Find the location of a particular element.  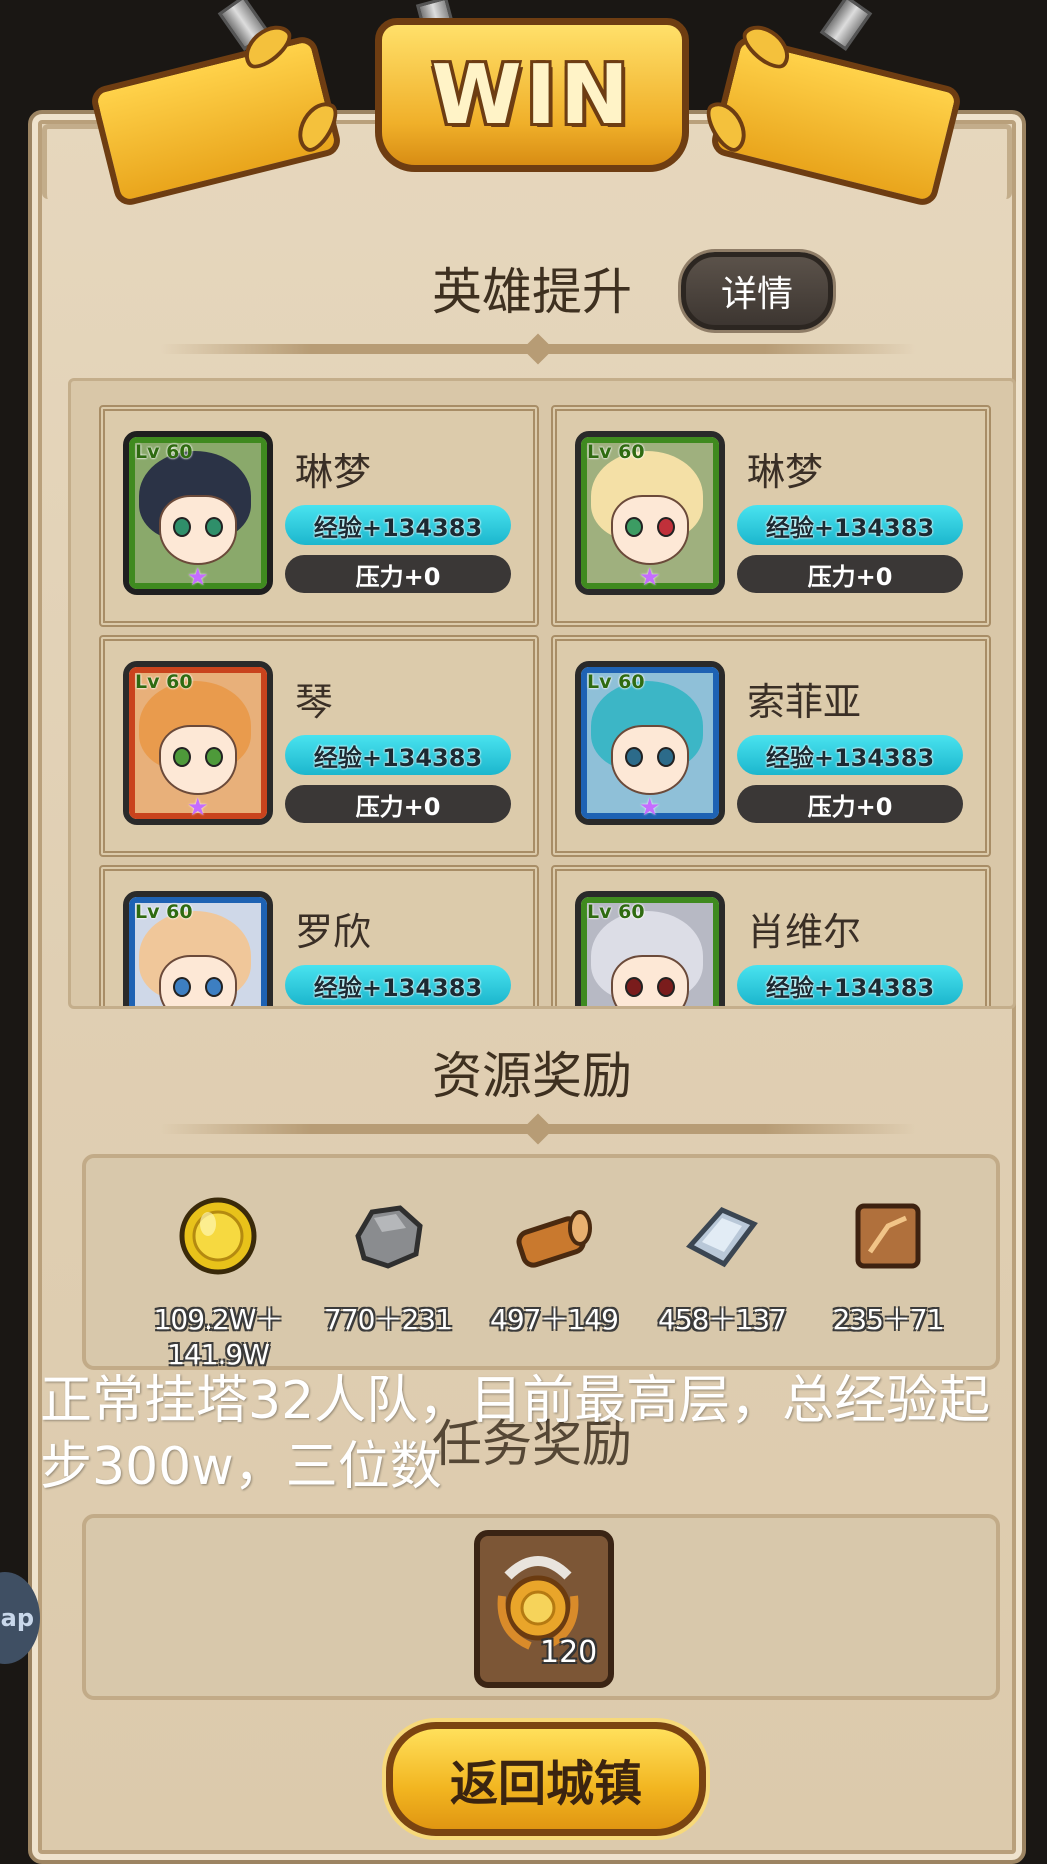

hero-section-title: 英雄提升 is located at coordinates (532, 292).